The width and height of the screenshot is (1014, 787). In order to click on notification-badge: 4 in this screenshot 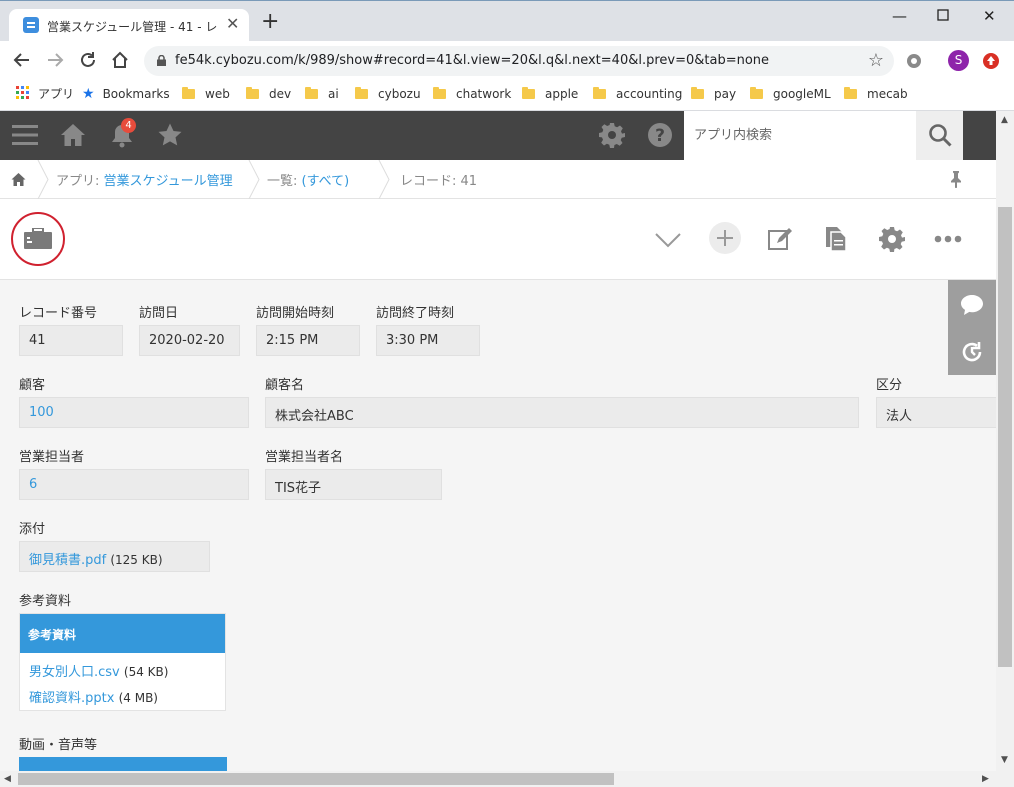, I will do `click(128, 125)`.